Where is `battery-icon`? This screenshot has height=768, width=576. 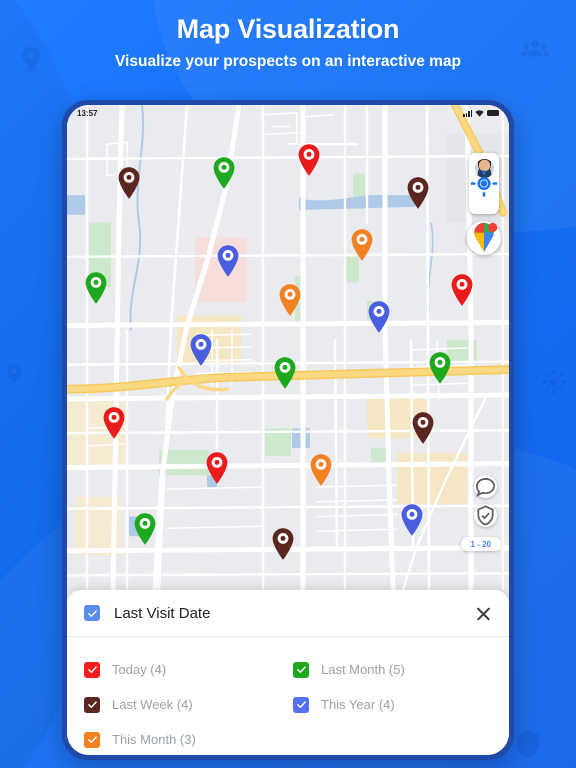 battery-icon is located at coordinates (493, 113).